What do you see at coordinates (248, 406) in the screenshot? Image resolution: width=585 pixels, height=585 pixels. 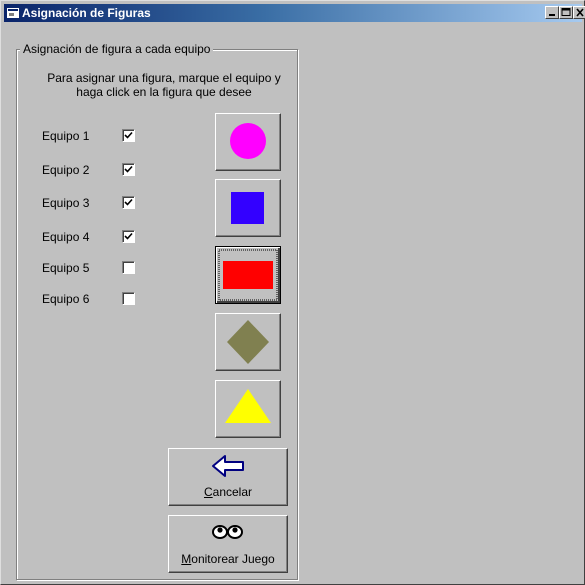 I see `triangle-icon` at bounding box center [248, 406].